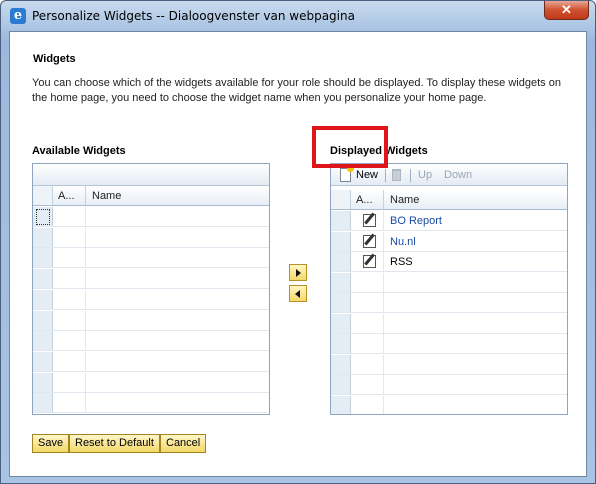  I want to click on close-button: ✕, so click(566, 10).